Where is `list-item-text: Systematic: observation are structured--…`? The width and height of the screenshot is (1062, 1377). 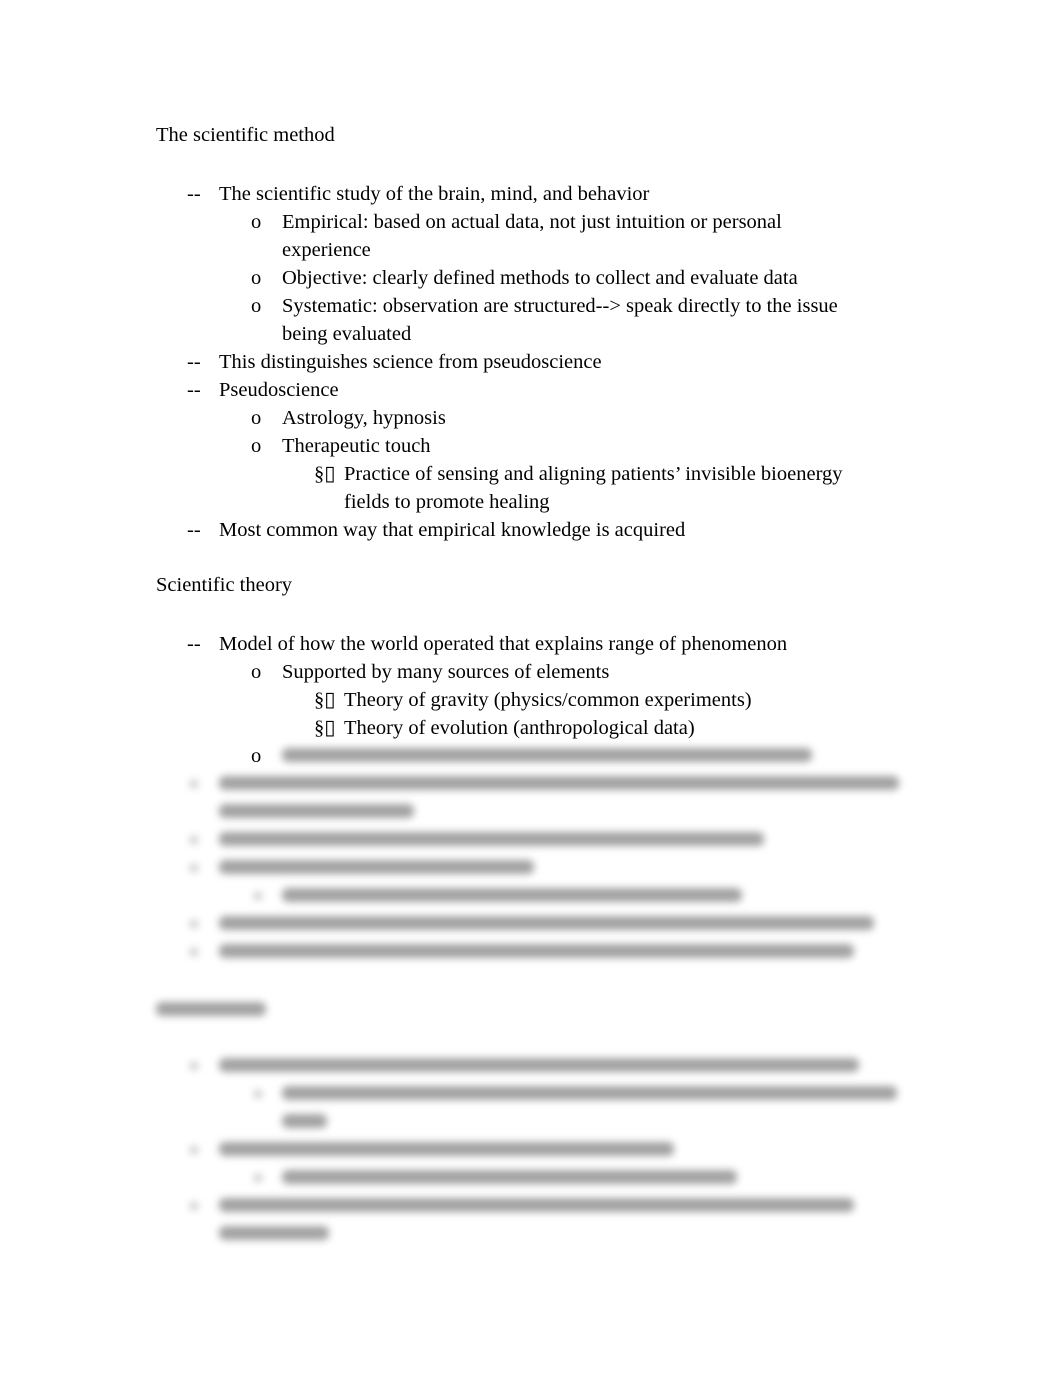
list-item-text: Systematic: observation are structured--… is located at coordinates (560, 306).